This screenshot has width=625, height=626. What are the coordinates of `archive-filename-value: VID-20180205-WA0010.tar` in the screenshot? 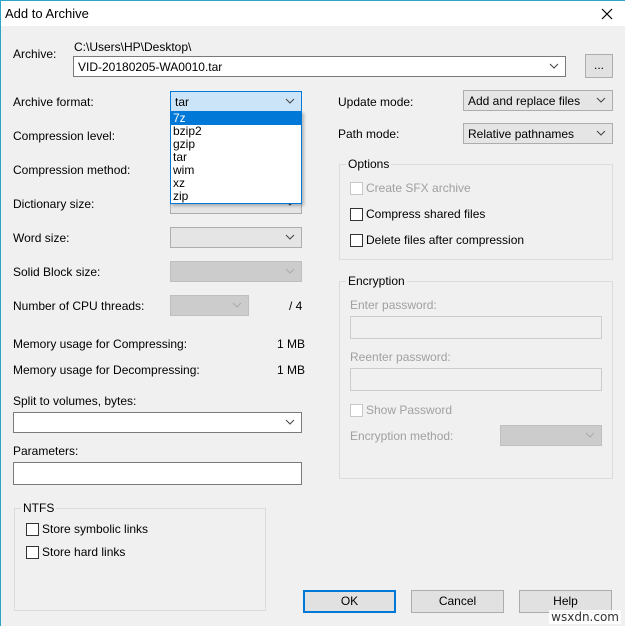 It's located at (150, 67).